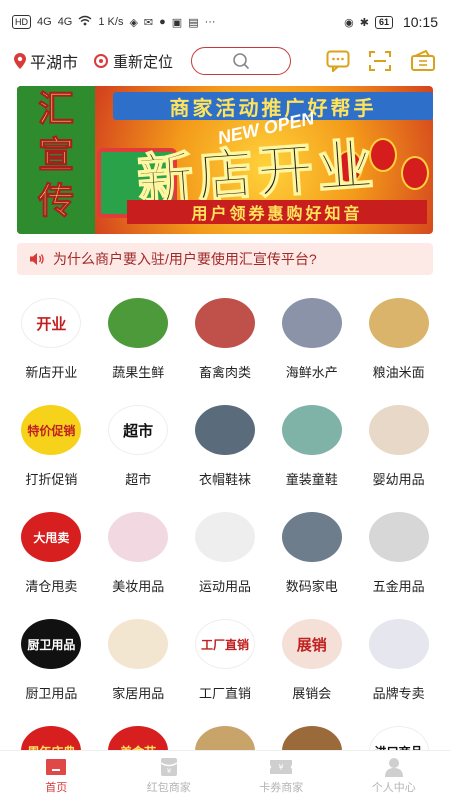 This screenshot has height=800, width=450. I want to click on category-item: 进口商品, so click(398, 734).